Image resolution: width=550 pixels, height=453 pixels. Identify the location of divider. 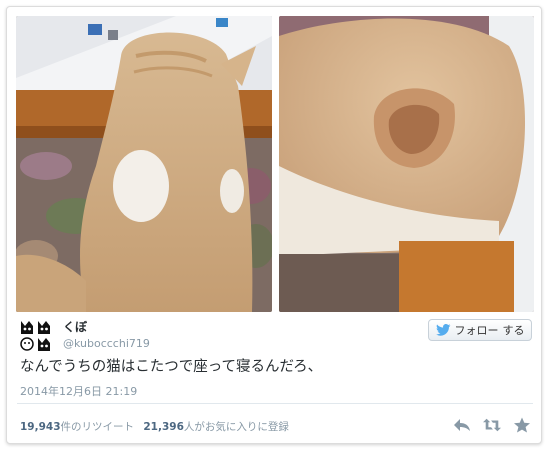
(275, 403).